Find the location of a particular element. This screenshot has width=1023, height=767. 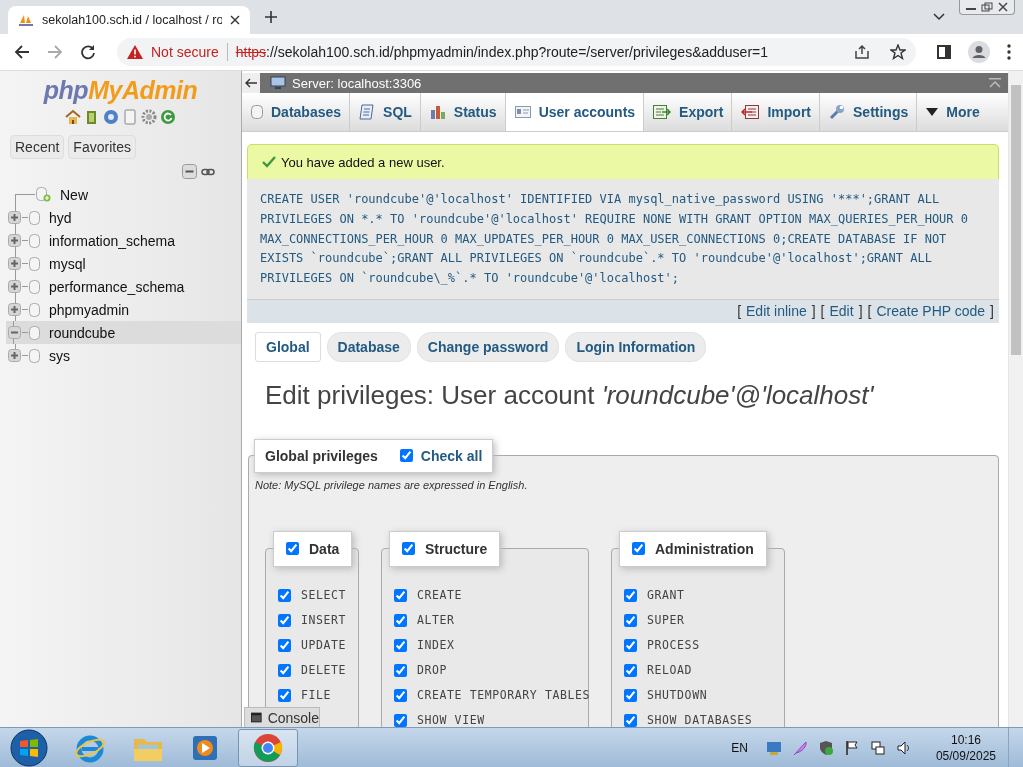

sidebar-tab: Recent is located at coordinates (37, 147).